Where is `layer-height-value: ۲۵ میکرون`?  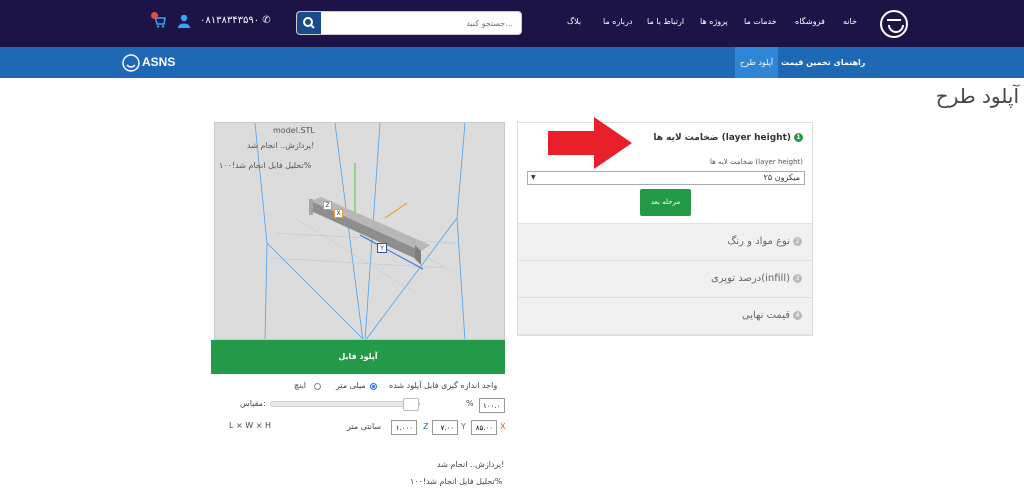 layer-height-value: ۲۵ میکرون is located at coordinates (781, 177).